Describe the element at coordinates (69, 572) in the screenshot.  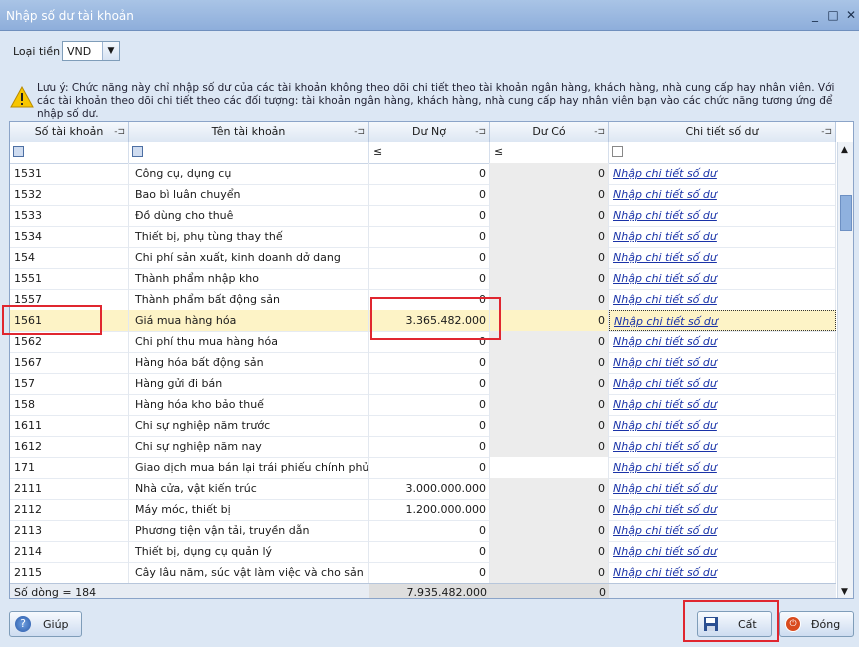
I see `account-number-cell: 2115` at that location.